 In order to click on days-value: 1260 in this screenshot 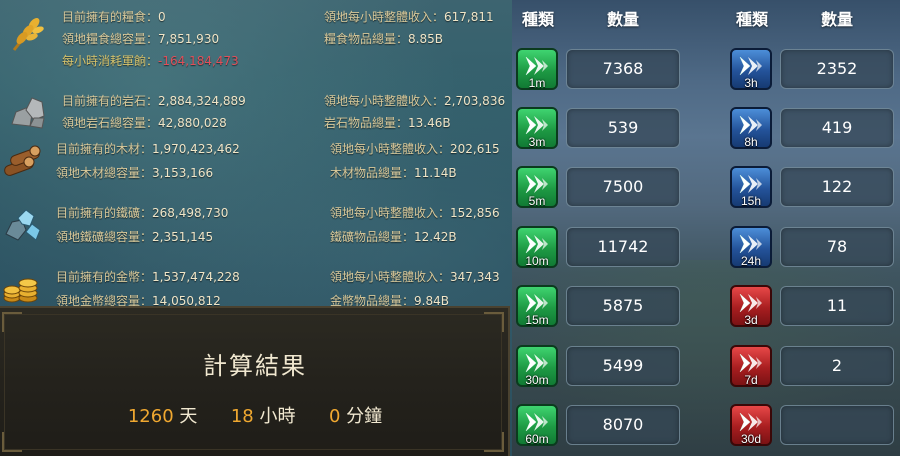, I will do `click(150, 416)`.